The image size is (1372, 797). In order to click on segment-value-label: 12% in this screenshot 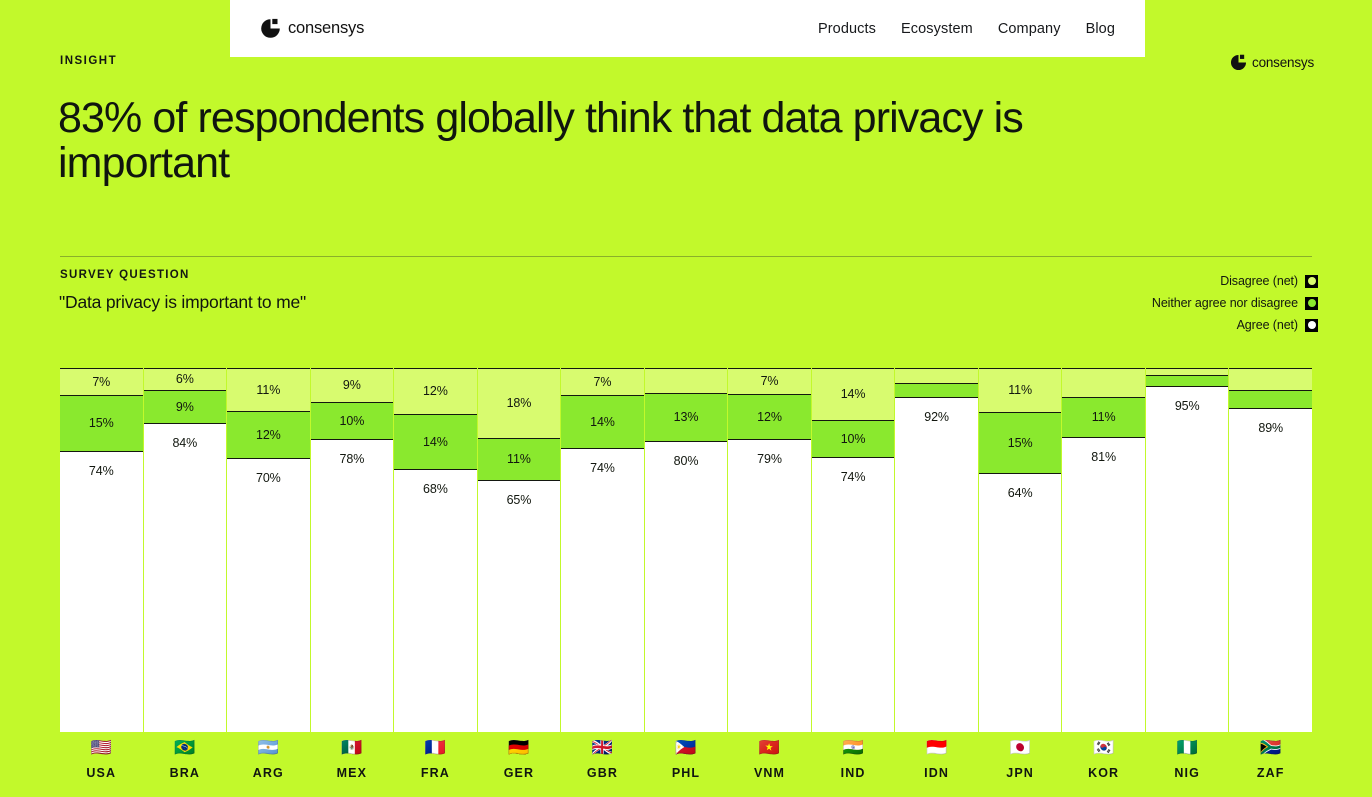, I will do `click(769, 416)`.